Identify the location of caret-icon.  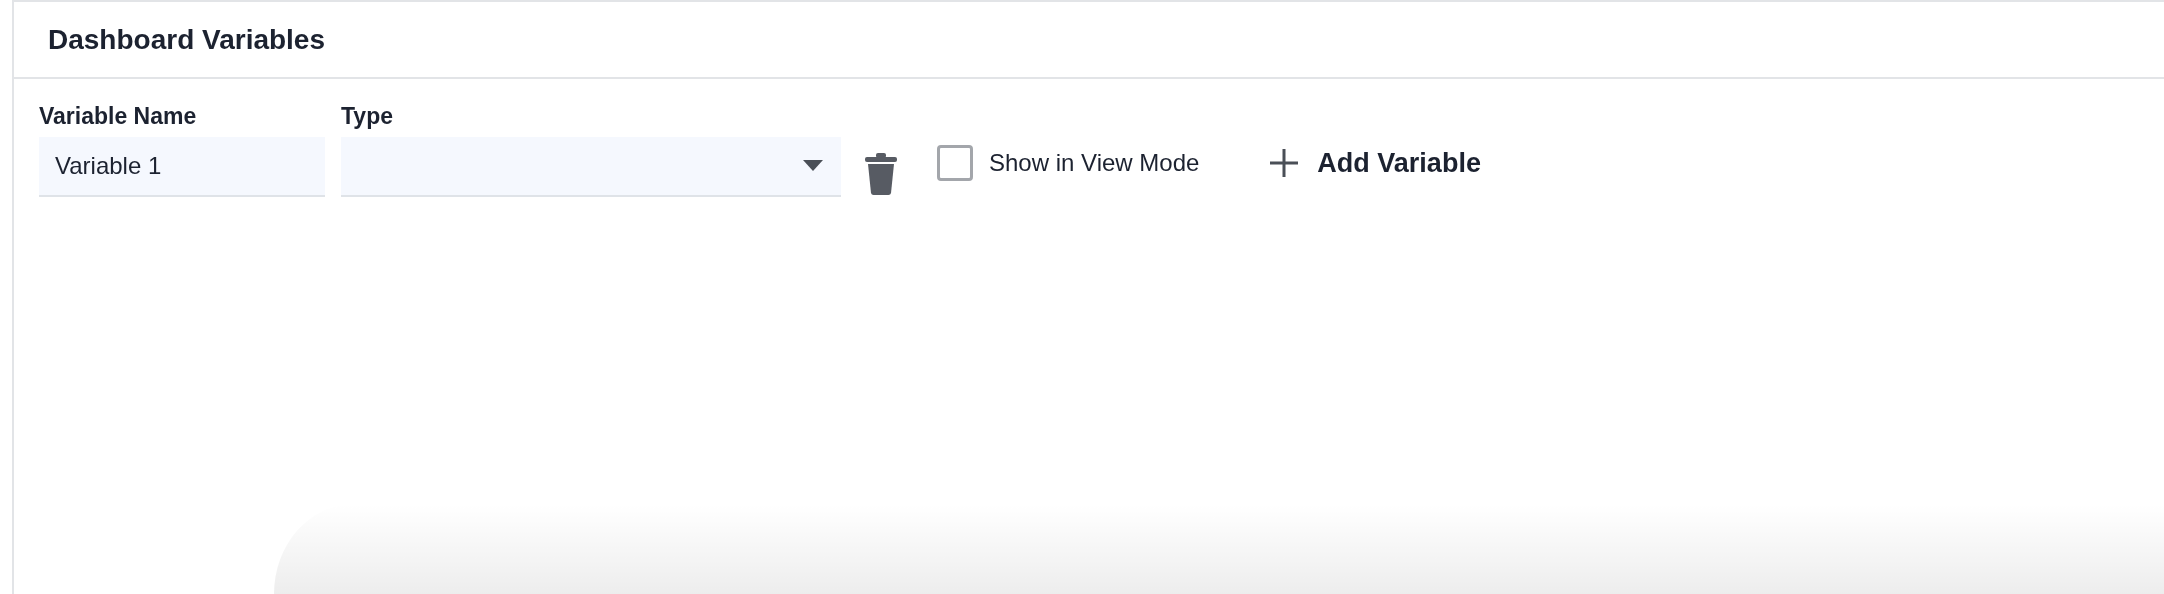
(813, 166).